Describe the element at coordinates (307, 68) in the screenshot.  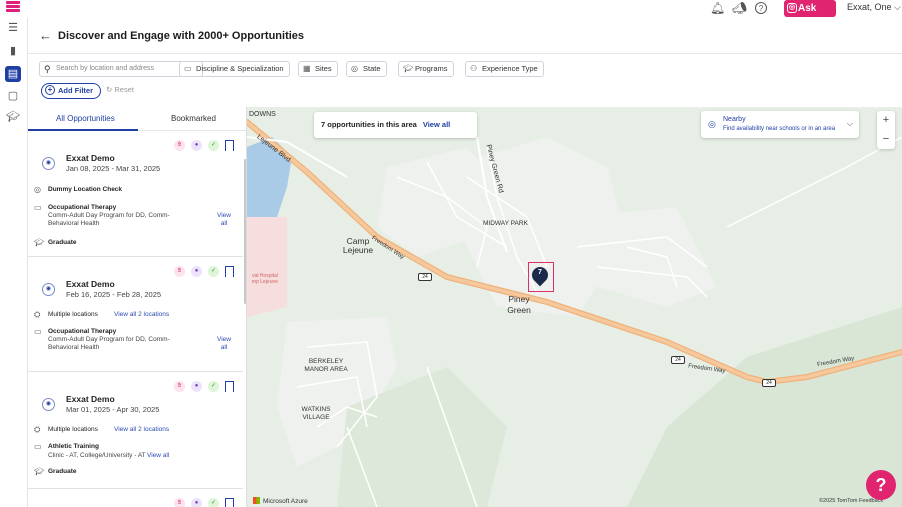
I see `building-icon: ▦` at that location.